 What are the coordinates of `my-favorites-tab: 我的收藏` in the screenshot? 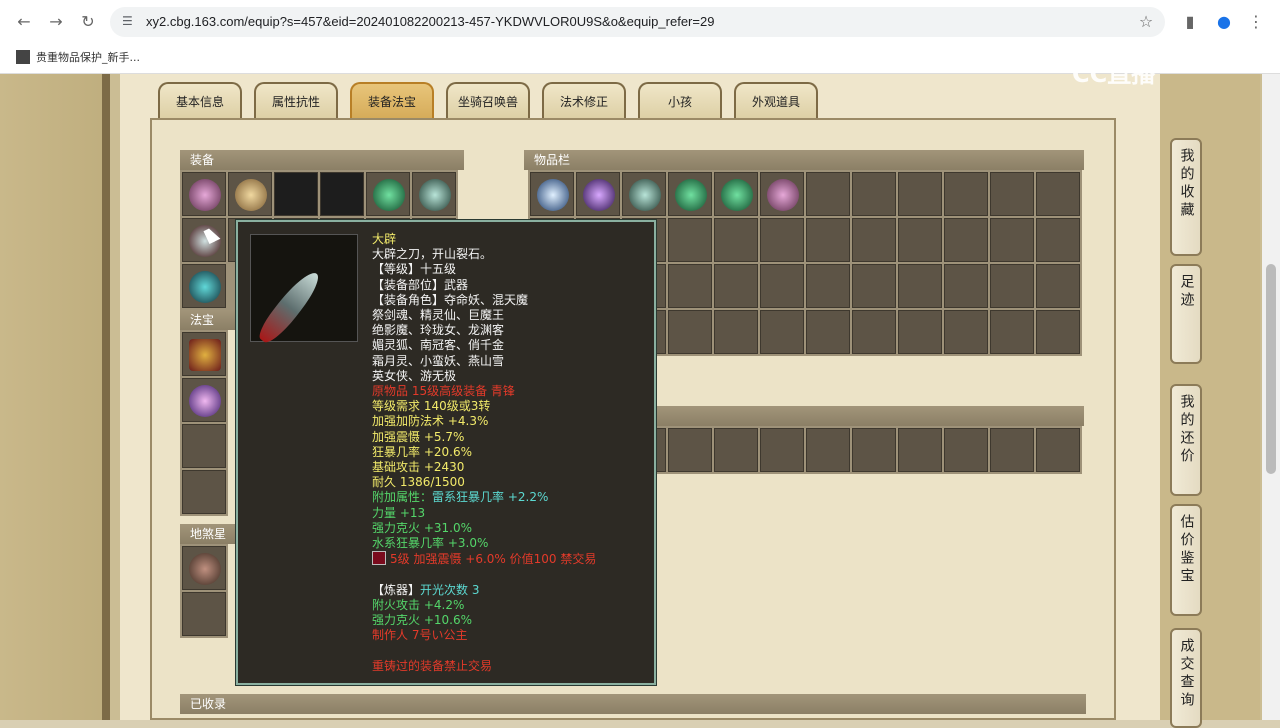 It's located at (1186, 197).